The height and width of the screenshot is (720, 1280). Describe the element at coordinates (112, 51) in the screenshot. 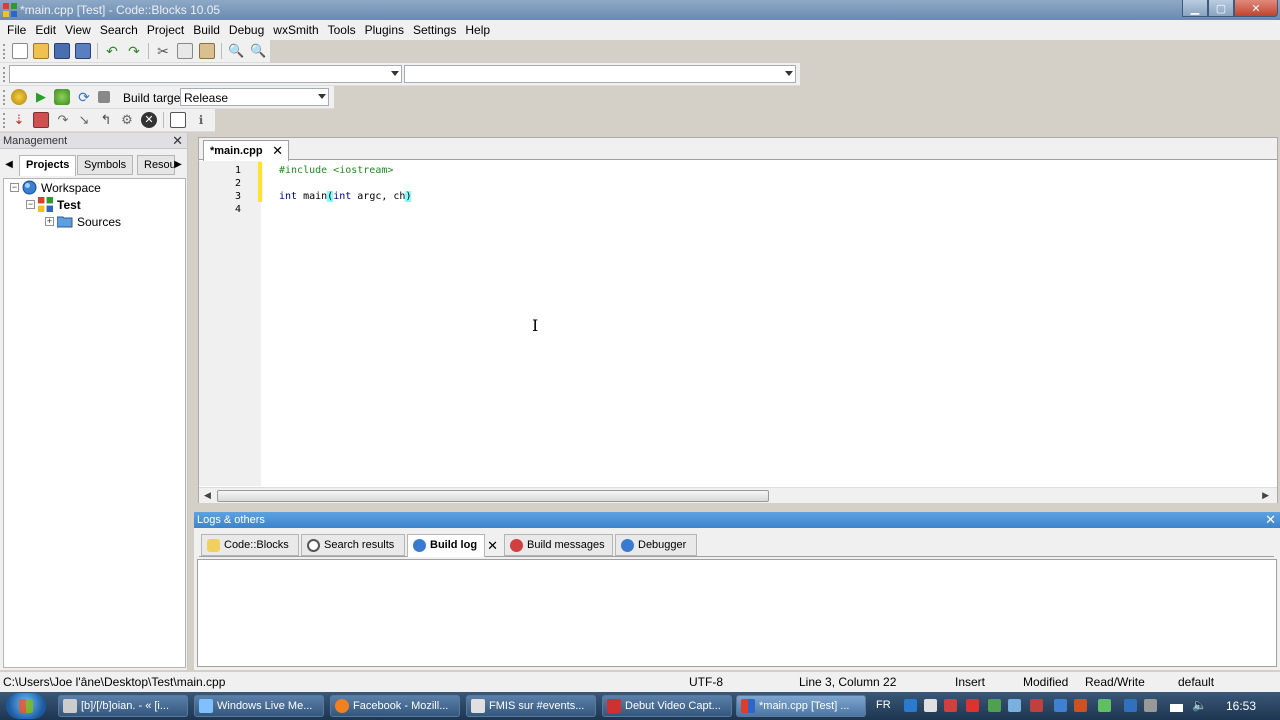

I see `undo-icon: ↶` at that location.